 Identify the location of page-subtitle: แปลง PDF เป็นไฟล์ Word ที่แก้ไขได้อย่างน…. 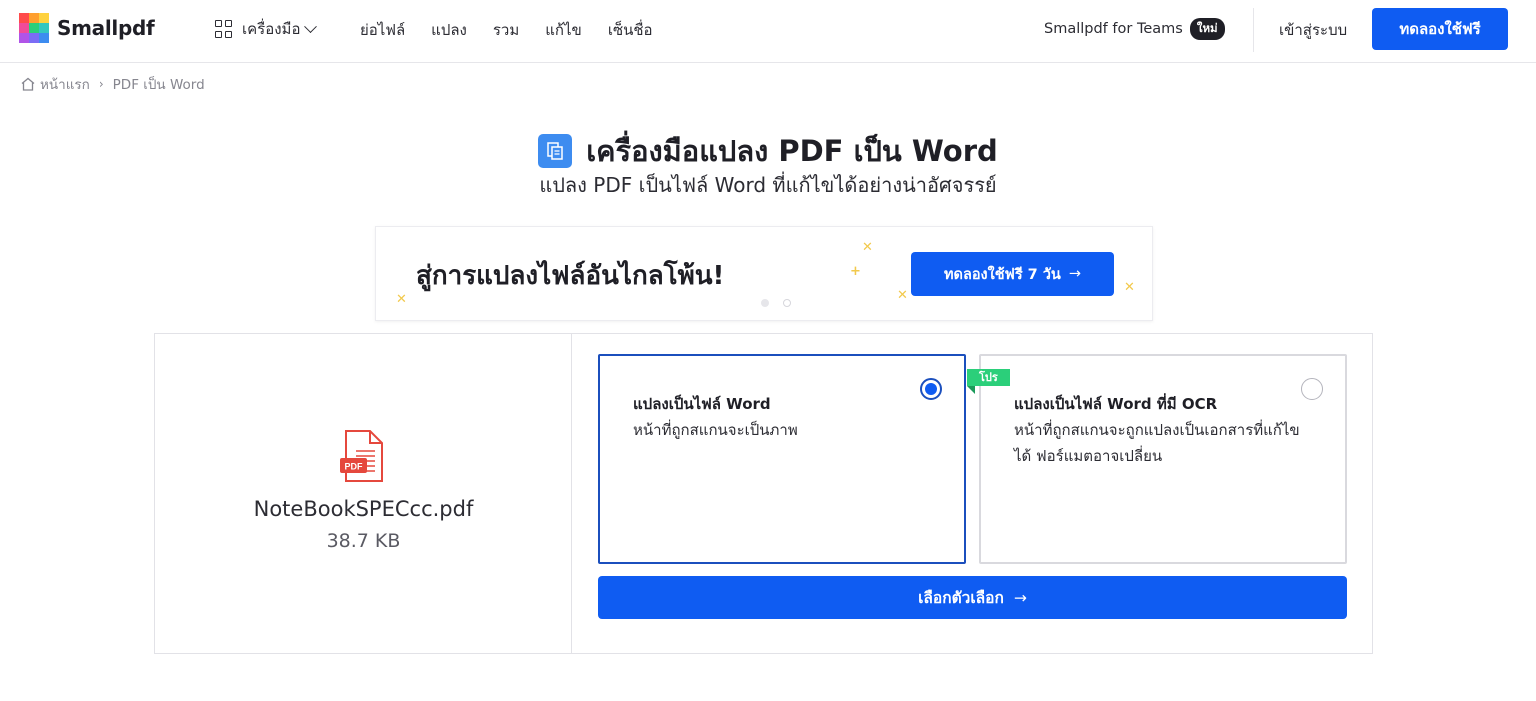
(768, 185).